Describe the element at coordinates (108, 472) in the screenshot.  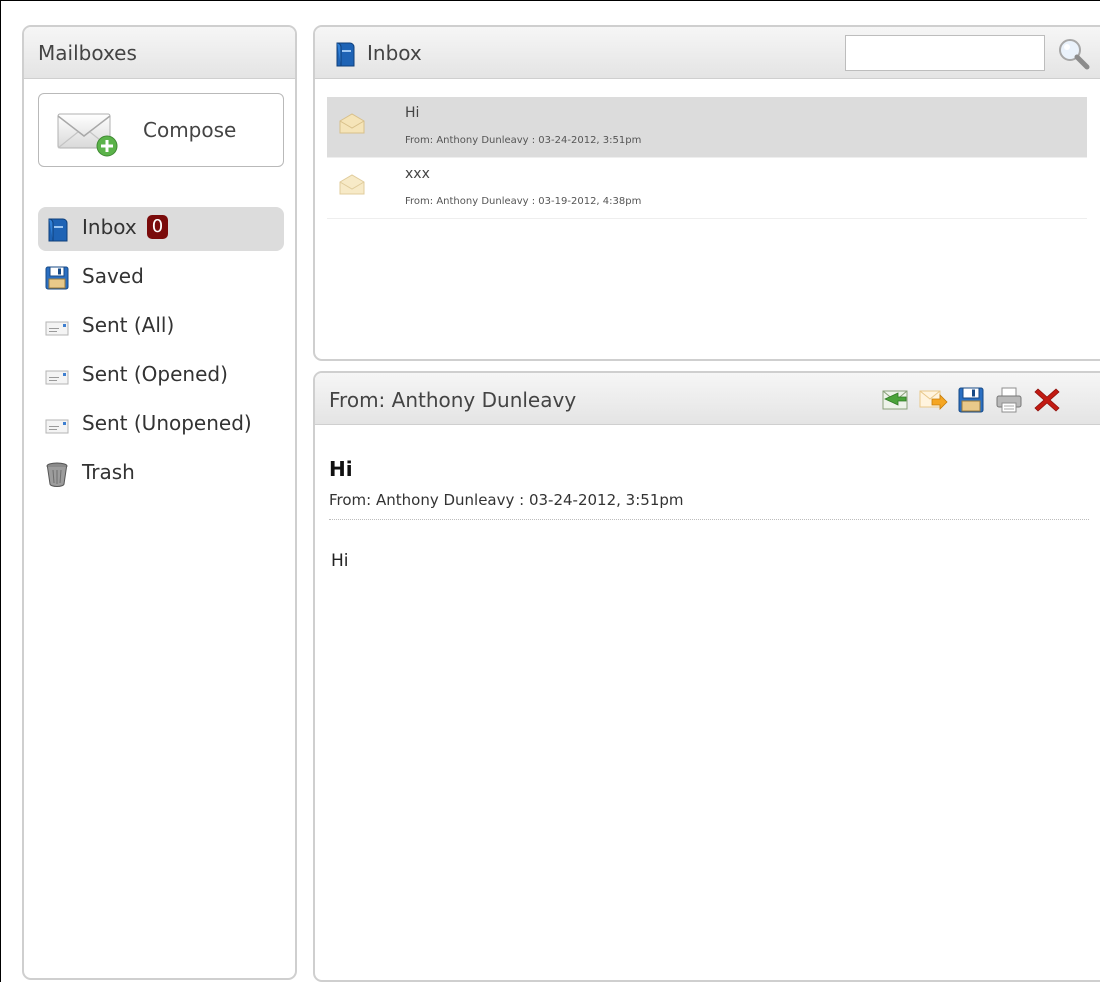
I see `sidebar-item-label: Trash` at that location.